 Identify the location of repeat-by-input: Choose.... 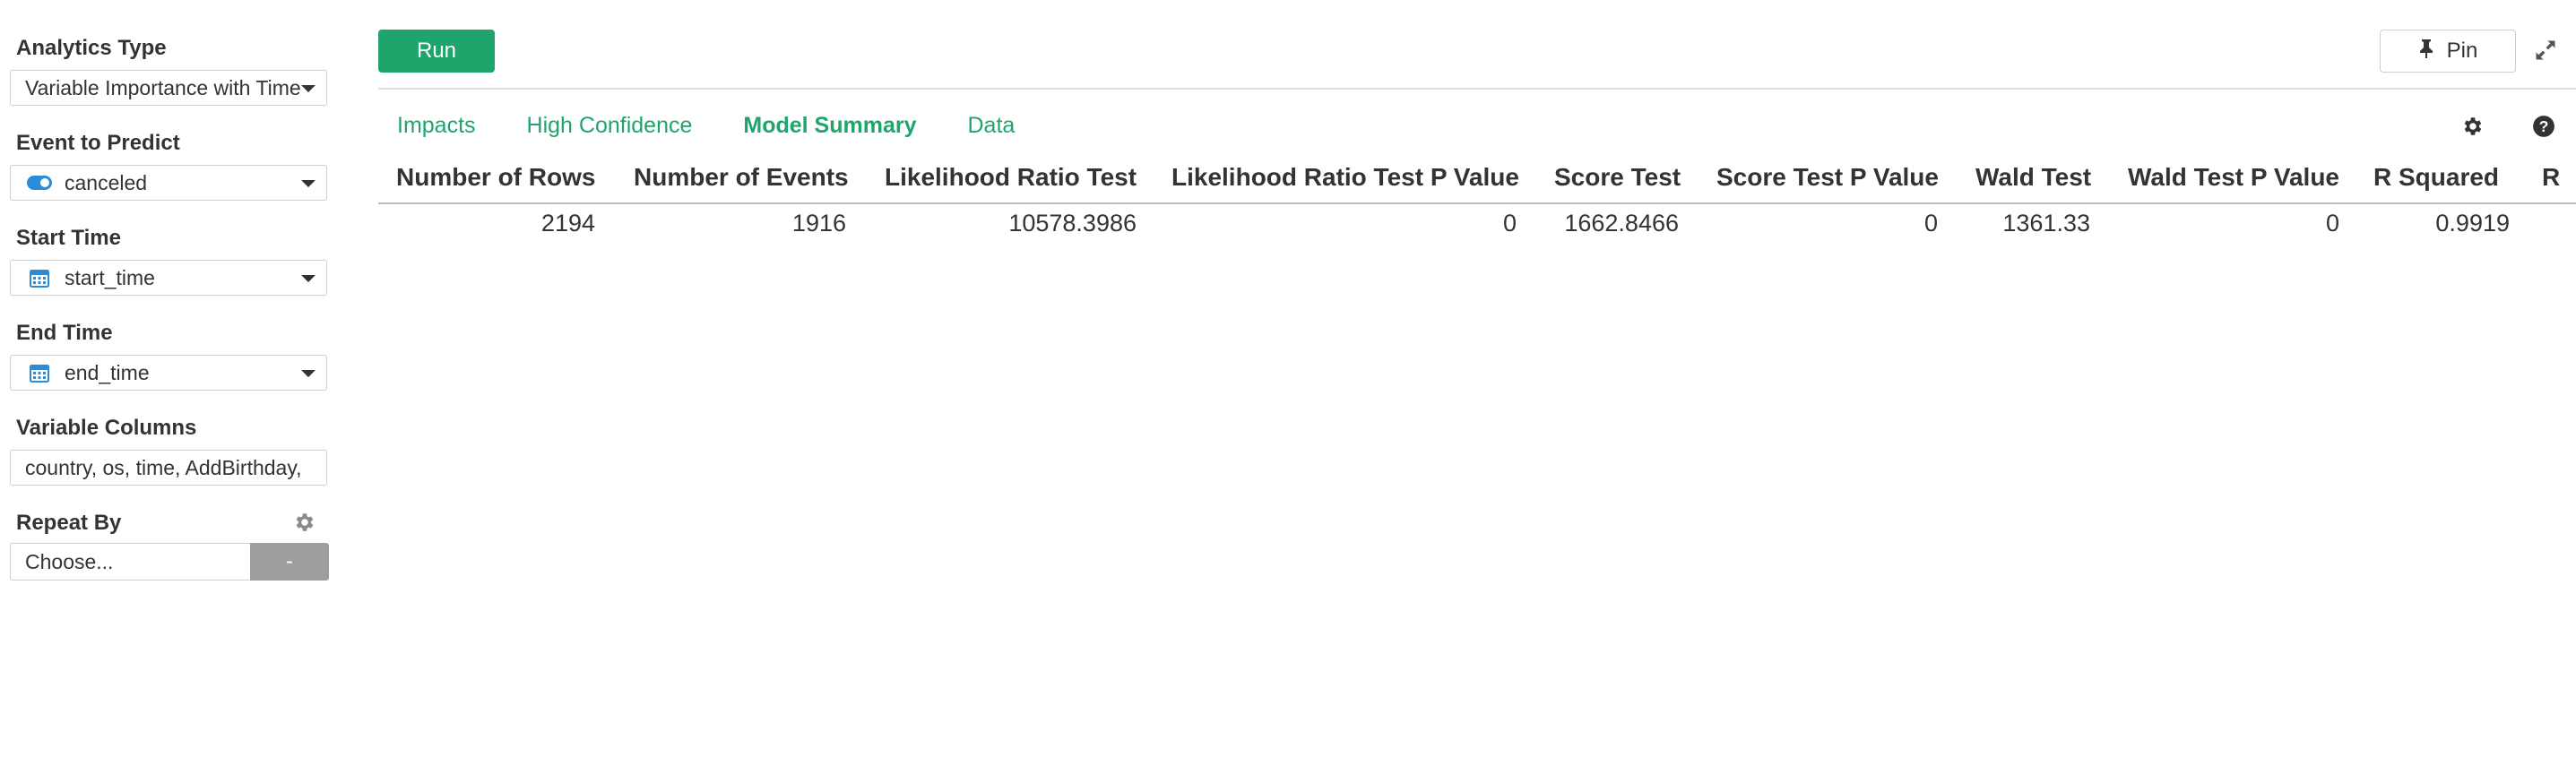
(130, 562).